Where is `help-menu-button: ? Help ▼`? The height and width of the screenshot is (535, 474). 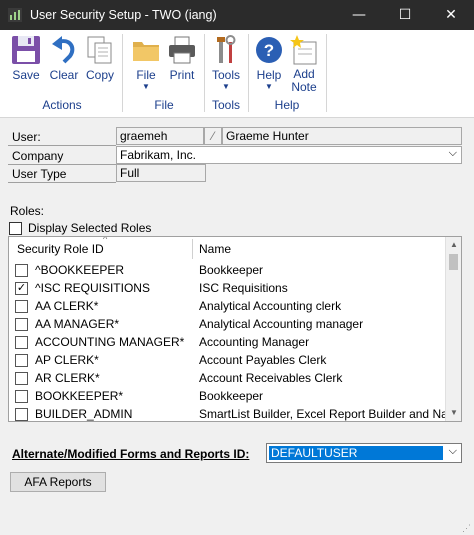 help-menu-button: ? Help ▼ is located at coordinates (269, 65).